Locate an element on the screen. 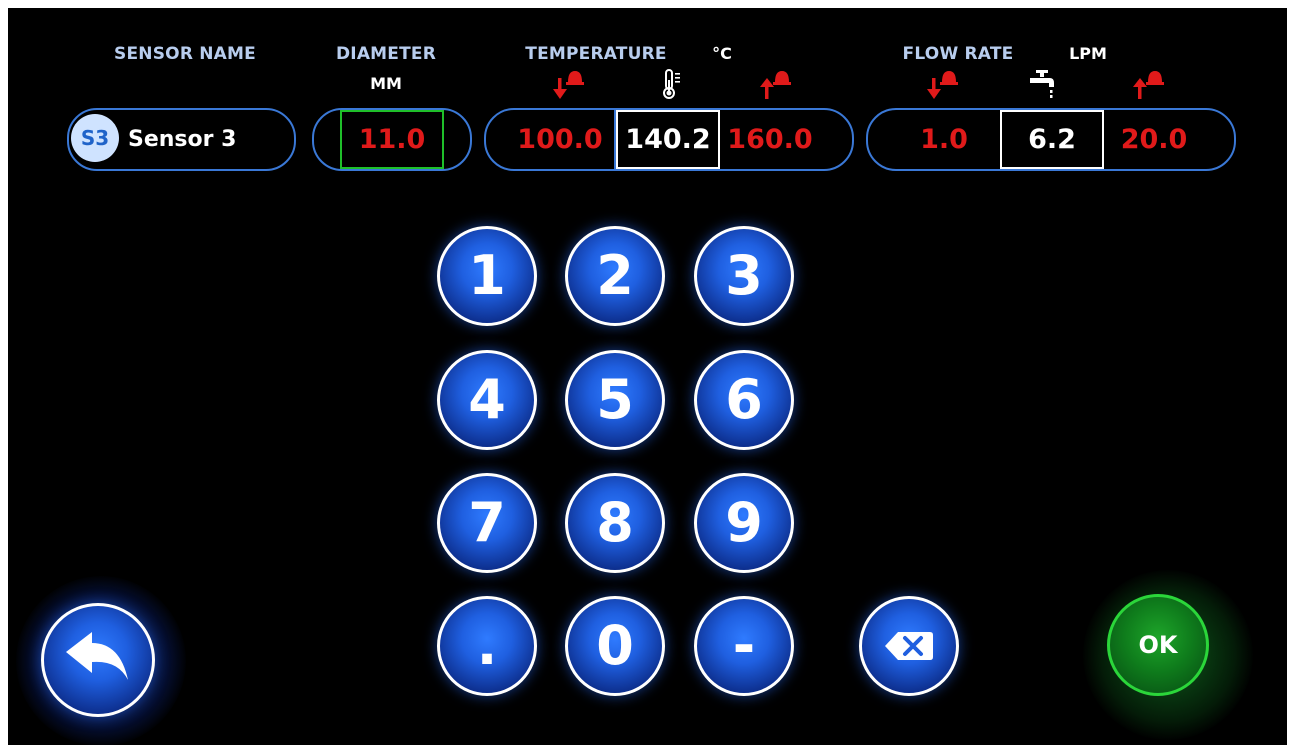  key-4: 4 is located at coordinates (487, 400).